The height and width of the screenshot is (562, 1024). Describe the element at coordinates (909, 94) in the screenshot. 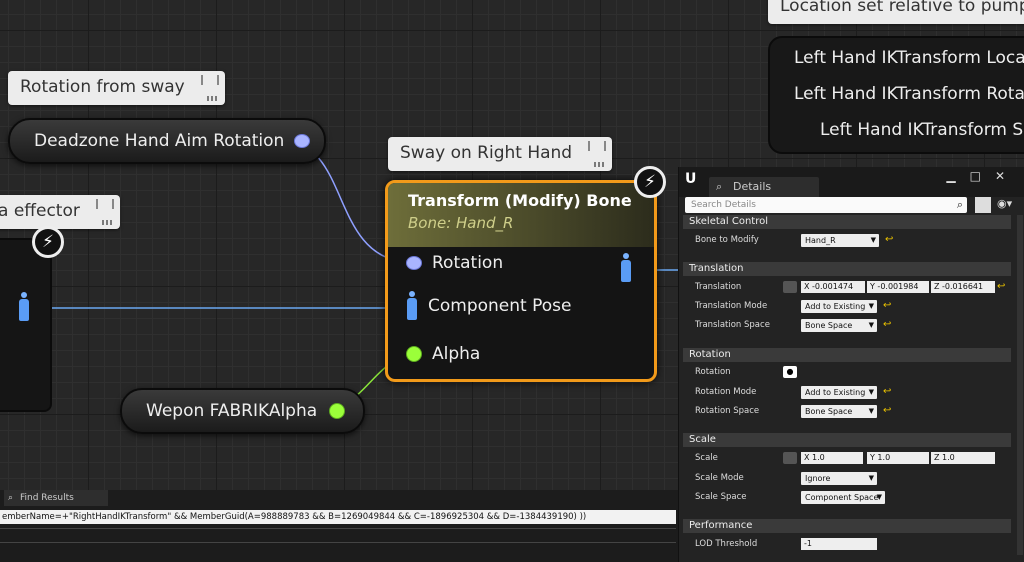

I see `output-label-rotation: Left Hand IKTransform Rotatio` at that location.